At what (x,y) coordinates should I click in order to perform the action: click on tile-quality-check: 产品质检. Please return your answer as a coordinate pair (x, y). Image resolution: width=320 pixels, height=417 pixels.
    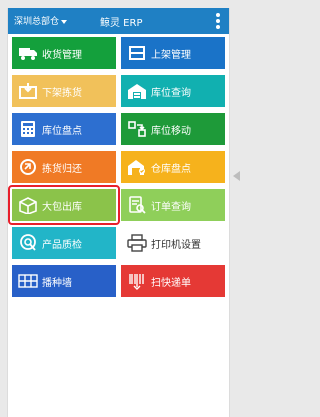
    Looking at the image, I should click on (64, 243).